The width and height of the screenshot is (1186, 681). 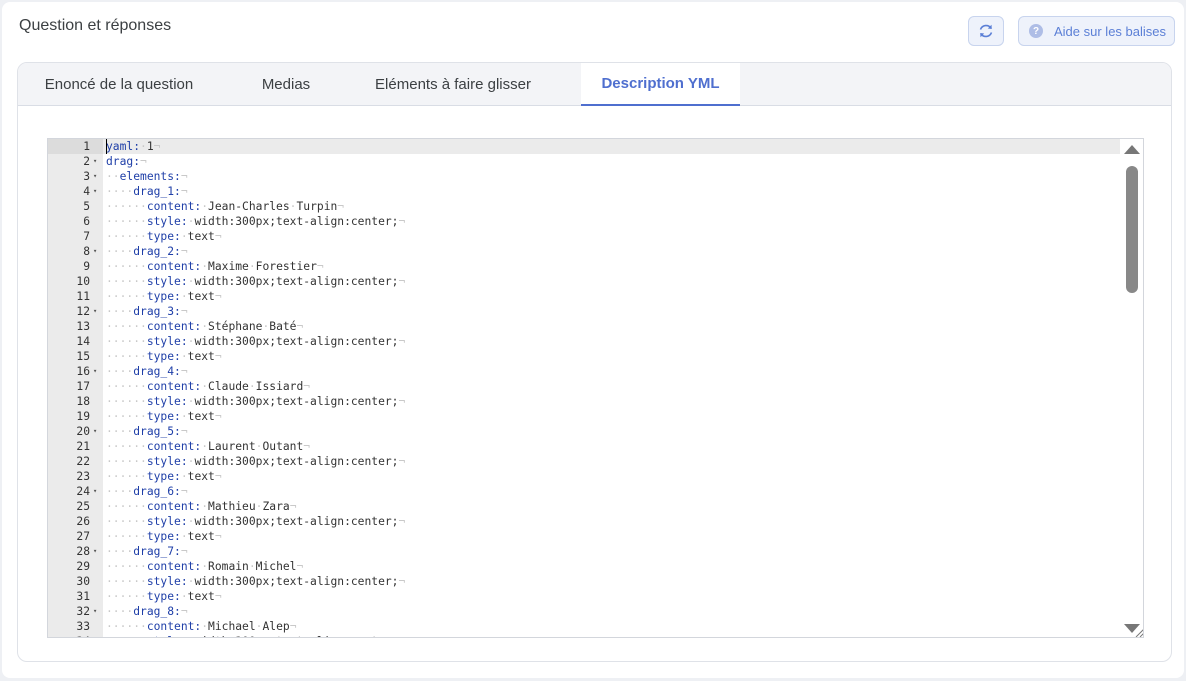 What do you see at coordinates (584, 371) in the screenshot?
I see `code-line: 16 ▾ ····drag_4:¬` at bounding box center [584, 371].